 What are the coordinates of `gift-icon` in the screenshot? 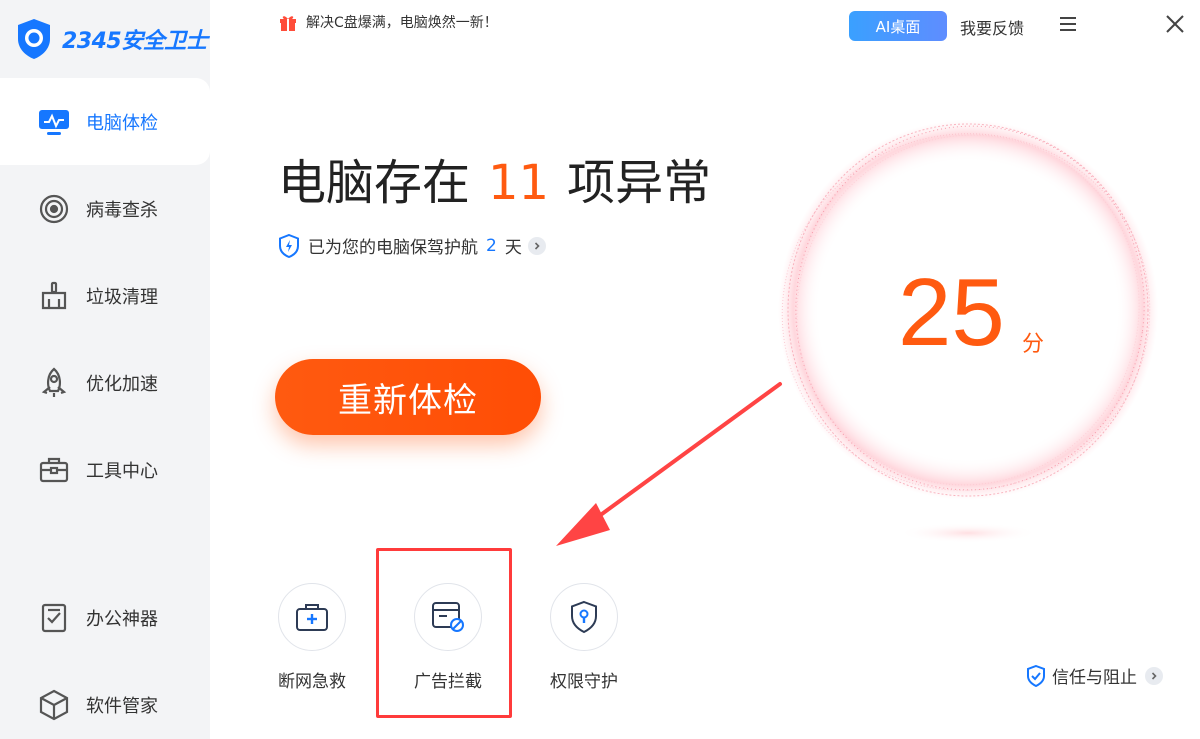 It's located at (288, 23).